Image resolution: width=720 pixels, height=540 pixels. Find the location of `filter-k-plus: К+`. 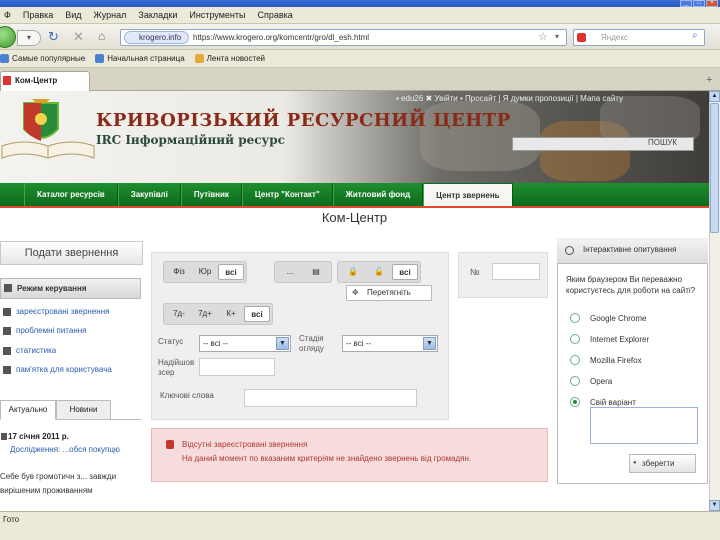

filter-k-plus: К+ is located at coordinates (231, 314).